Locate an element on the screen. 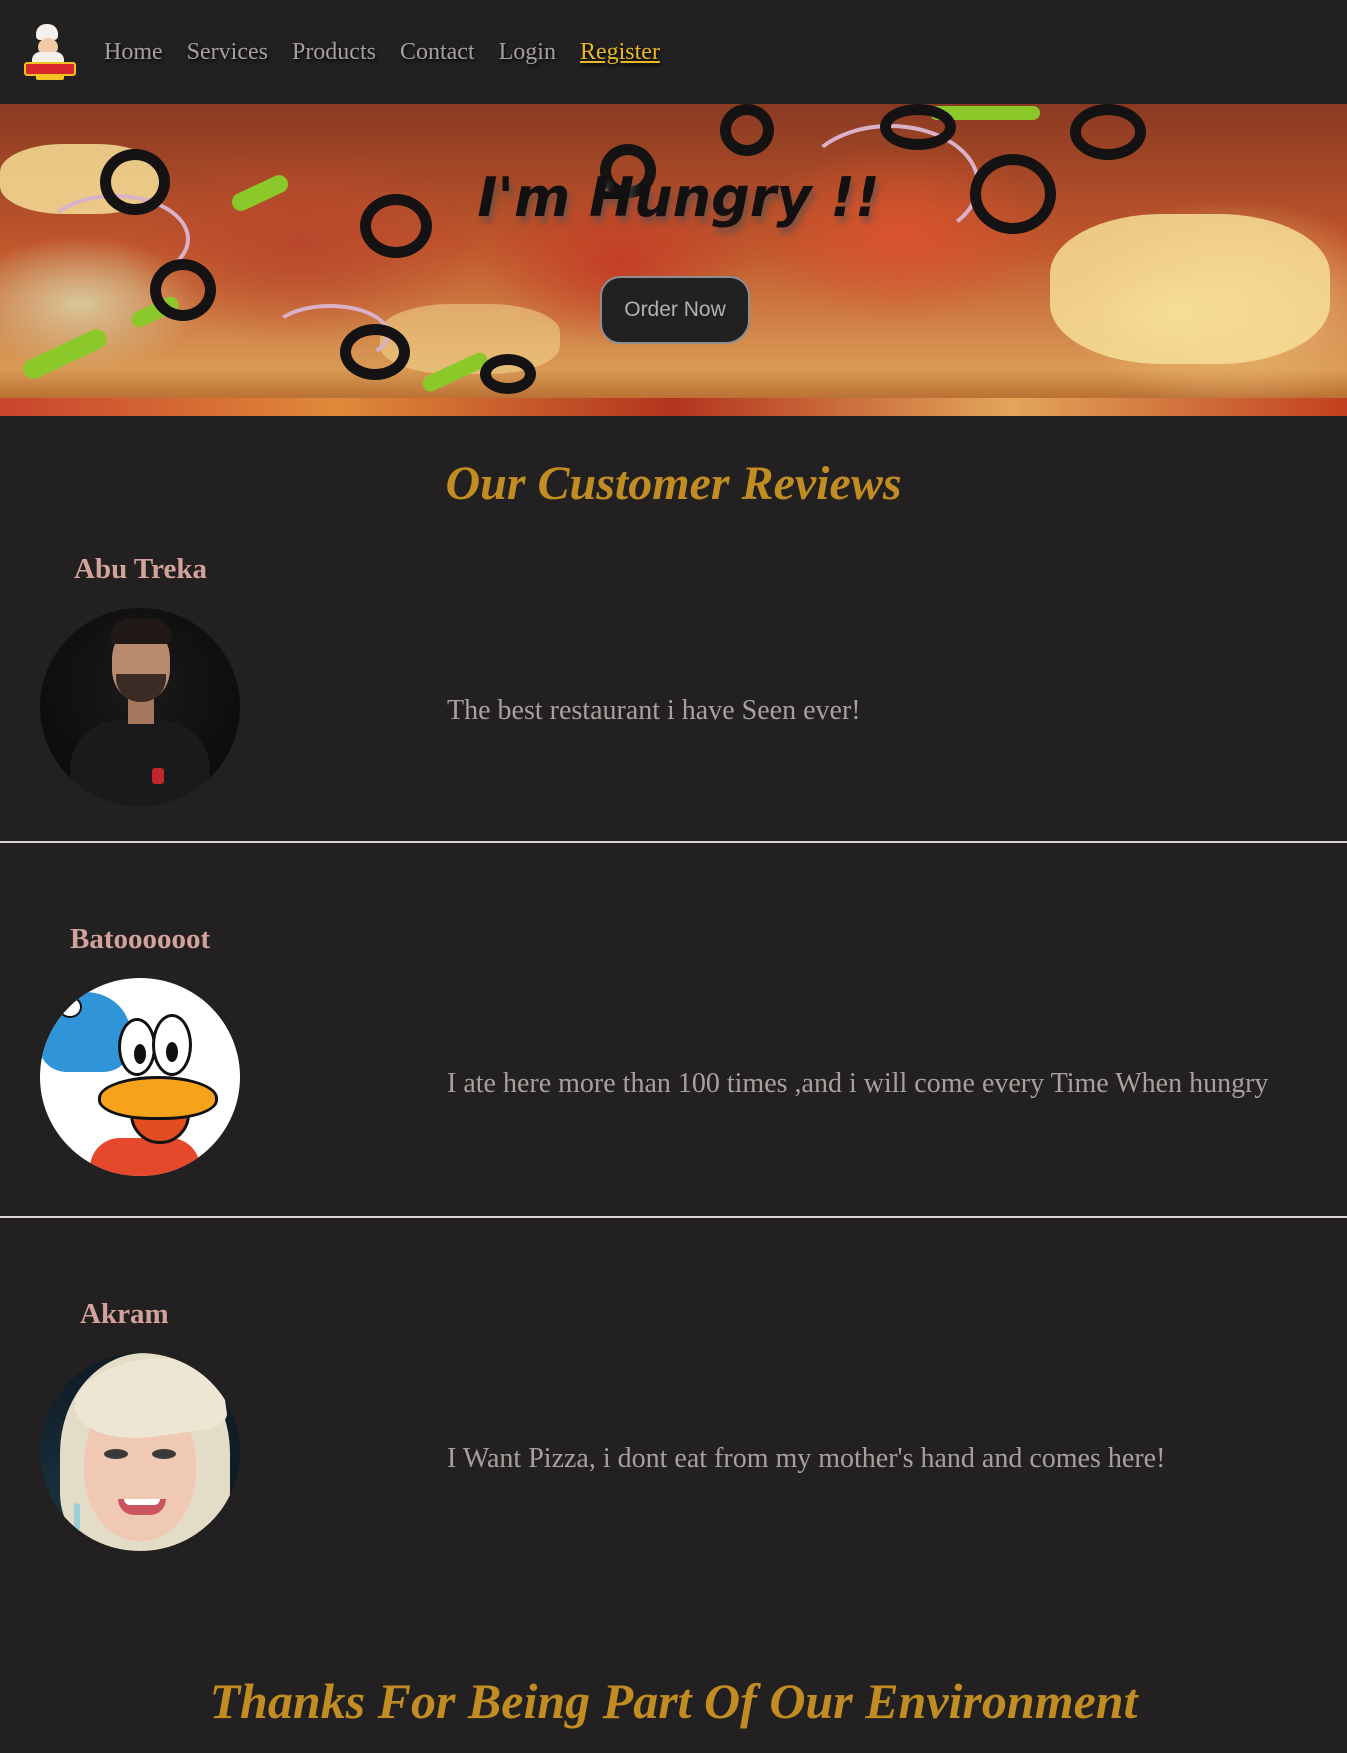 This screenshot has width=1347, height=1753. pepper-topping is located at coordinates (65, 354).